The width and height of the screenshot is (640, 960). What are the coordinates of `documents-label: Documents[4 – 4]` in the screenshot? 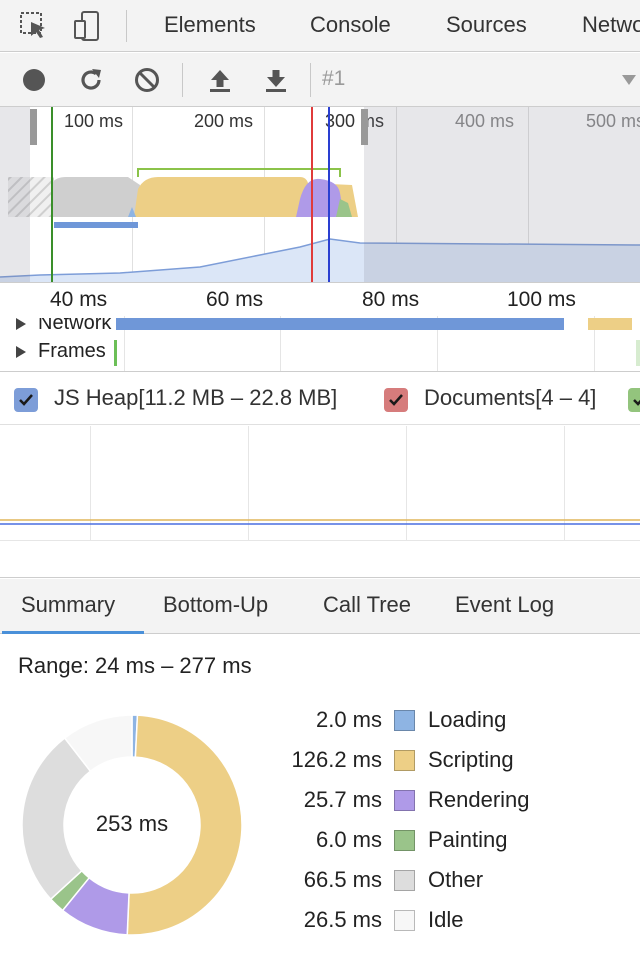 It's located at (510, 397).